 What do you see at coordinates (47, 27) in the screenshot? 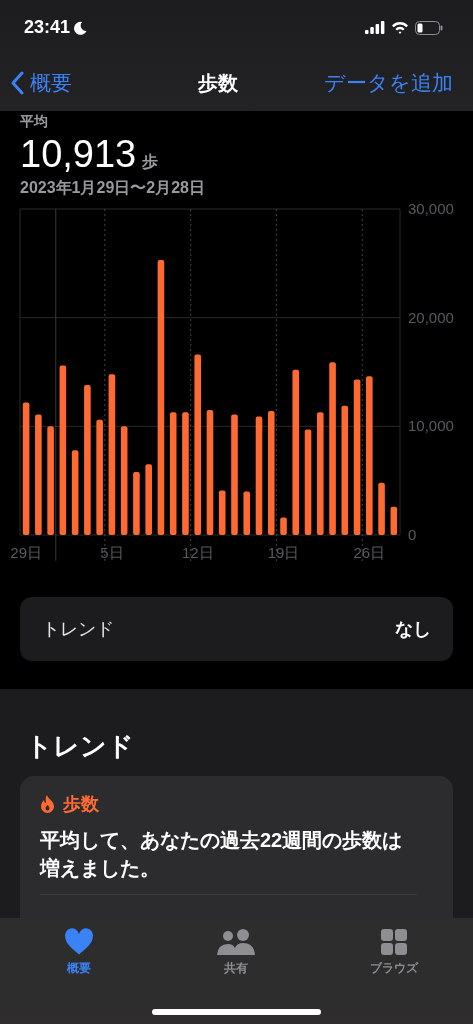
I see `status-time: 23:41` at bounding box center [47, 27].